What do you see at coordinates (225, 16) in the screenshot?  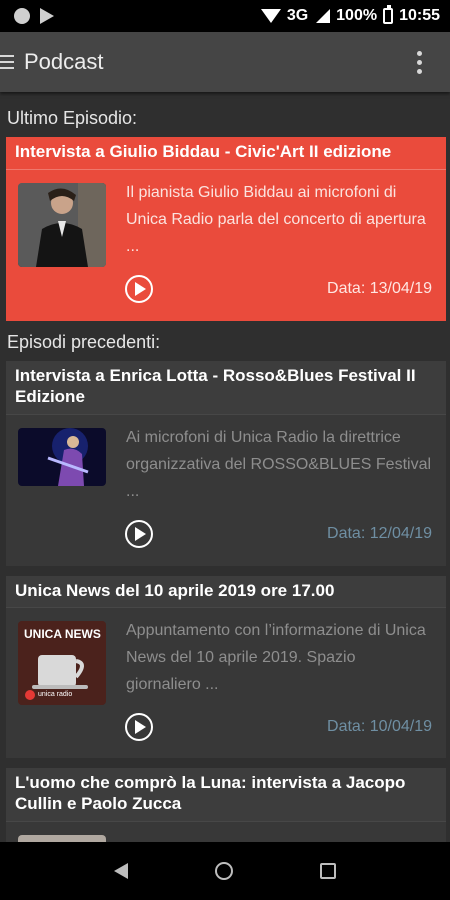 I see `status-bar: 3G 100% 10:55` at bounding box center [225, 16].